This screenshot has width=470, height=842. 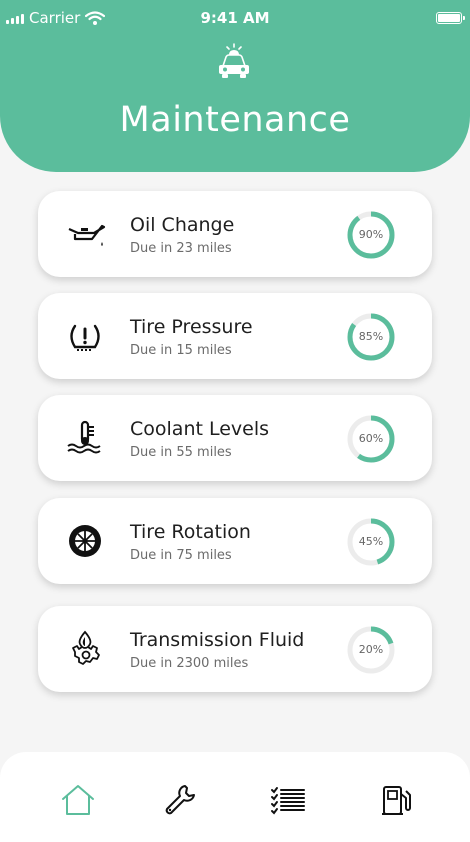 What do you see at coordinates (217, 640) in the screenshot?
I see `item-name: Transmission Fluid` at bounding box center [217, 640].